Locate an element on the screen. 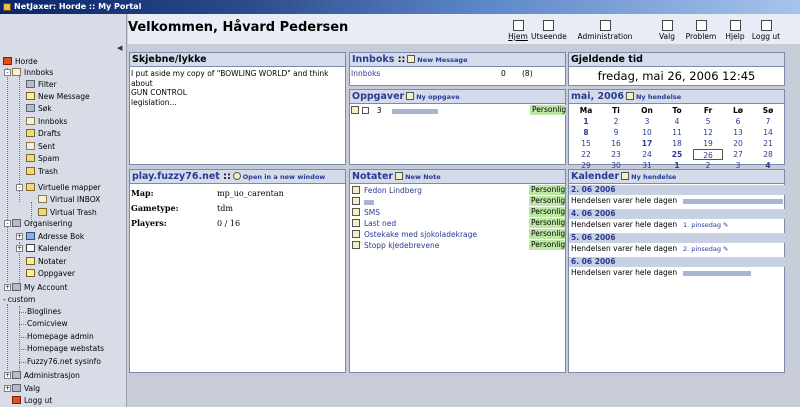  note-row: Fedon Lindberg Personlig is located at coordinates (457, 190).